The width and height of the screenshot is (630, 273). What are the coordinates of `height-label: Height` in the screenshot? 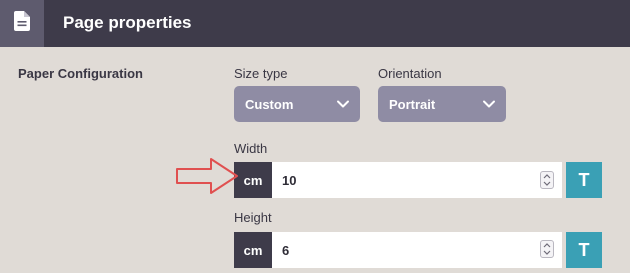 It's located at (253, 217).